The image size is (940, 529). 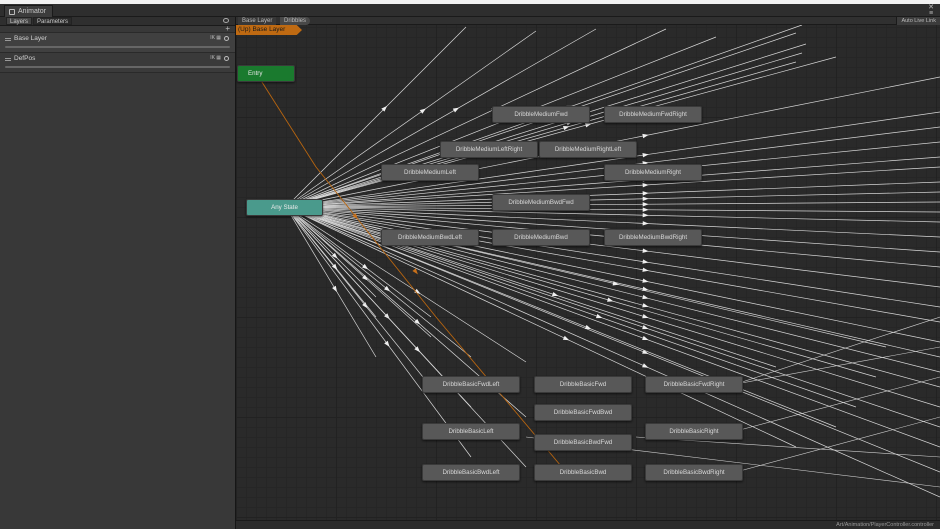 I want to click on state-dribble-basic-left: DribbleBasicLeft, so click(x=471, y=431).